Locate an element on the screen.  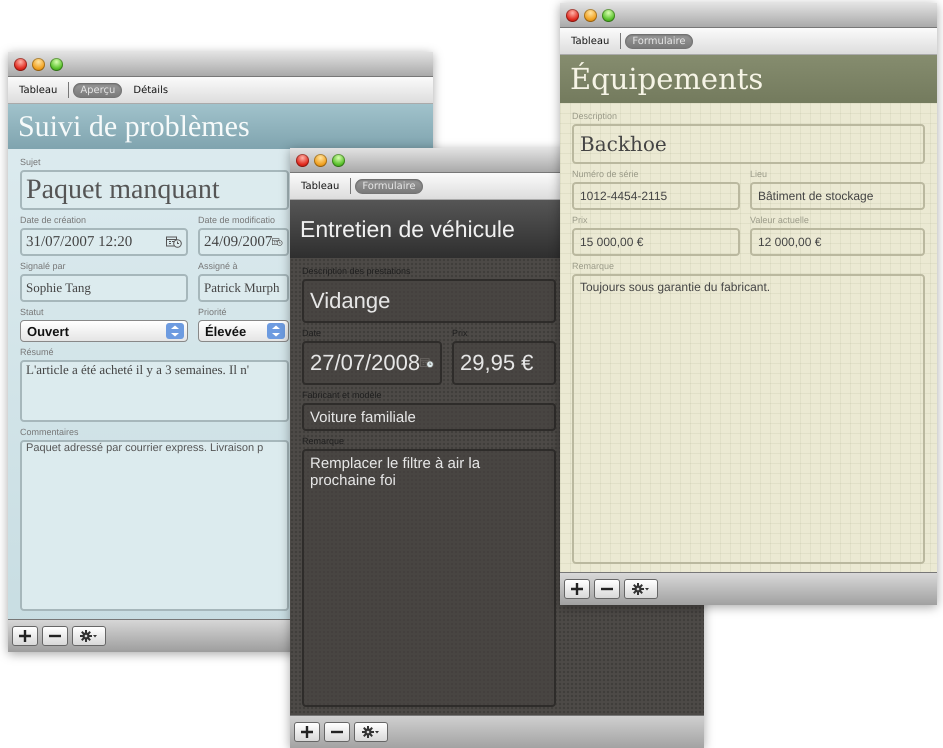
note-text: L'article a été acheté il y a 3 semaines. Il n' is located at coordinates (138, 370).